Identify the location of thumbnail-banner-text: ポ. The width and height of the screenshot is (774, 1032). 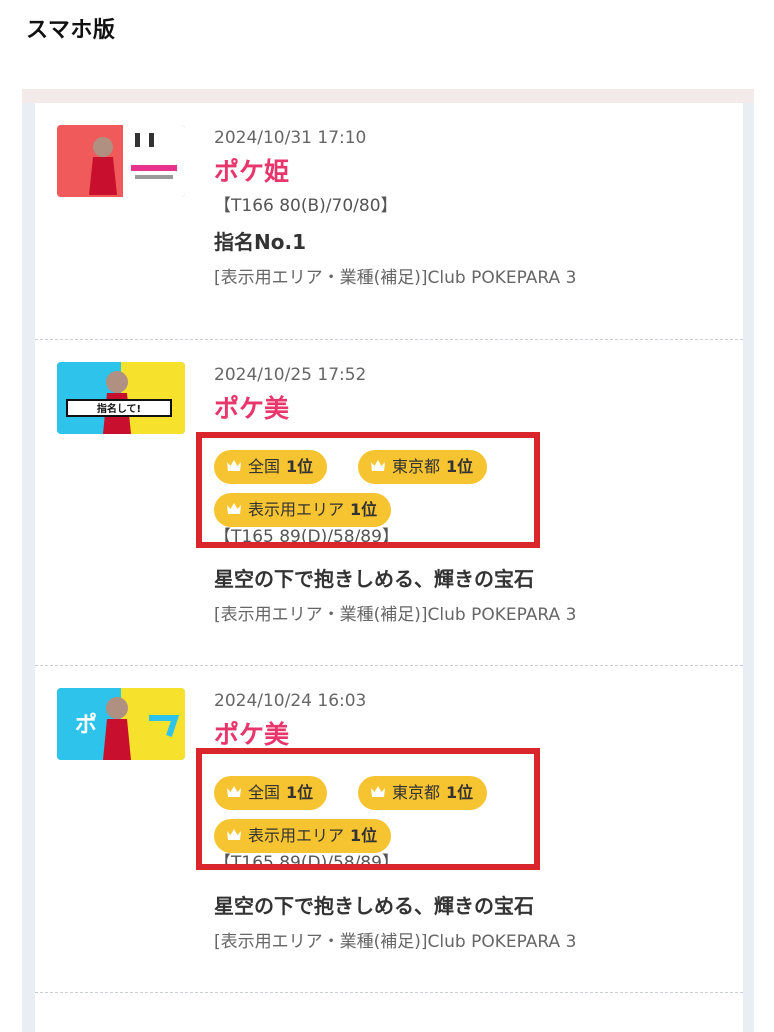
(86, 725).